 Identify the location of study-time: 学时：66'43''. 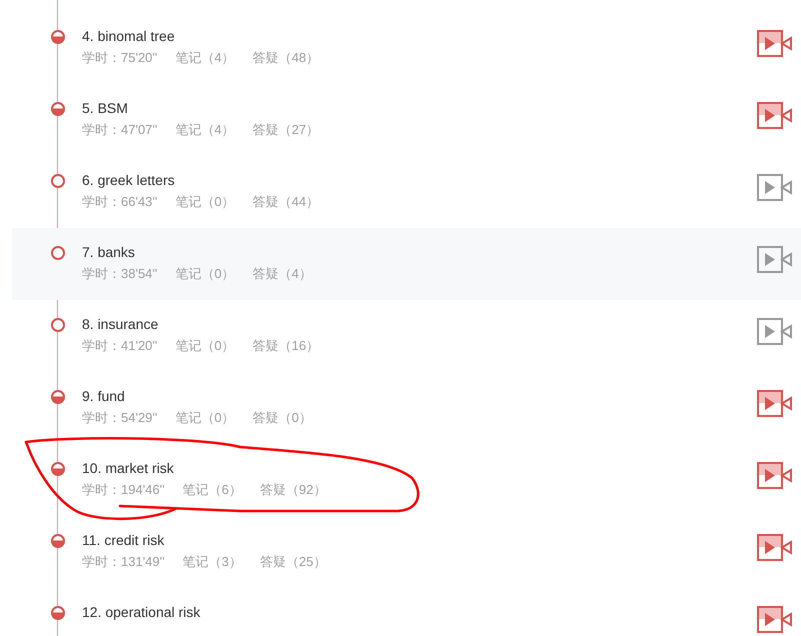
(120, 202).